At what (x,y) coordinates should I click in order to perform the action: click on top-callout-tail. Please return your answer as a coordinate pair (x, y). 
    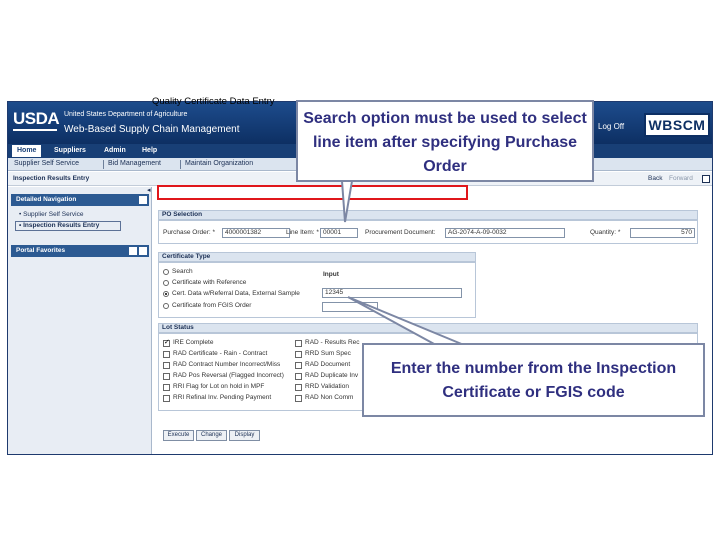
    Looking at the image, I should click on (347, 201).